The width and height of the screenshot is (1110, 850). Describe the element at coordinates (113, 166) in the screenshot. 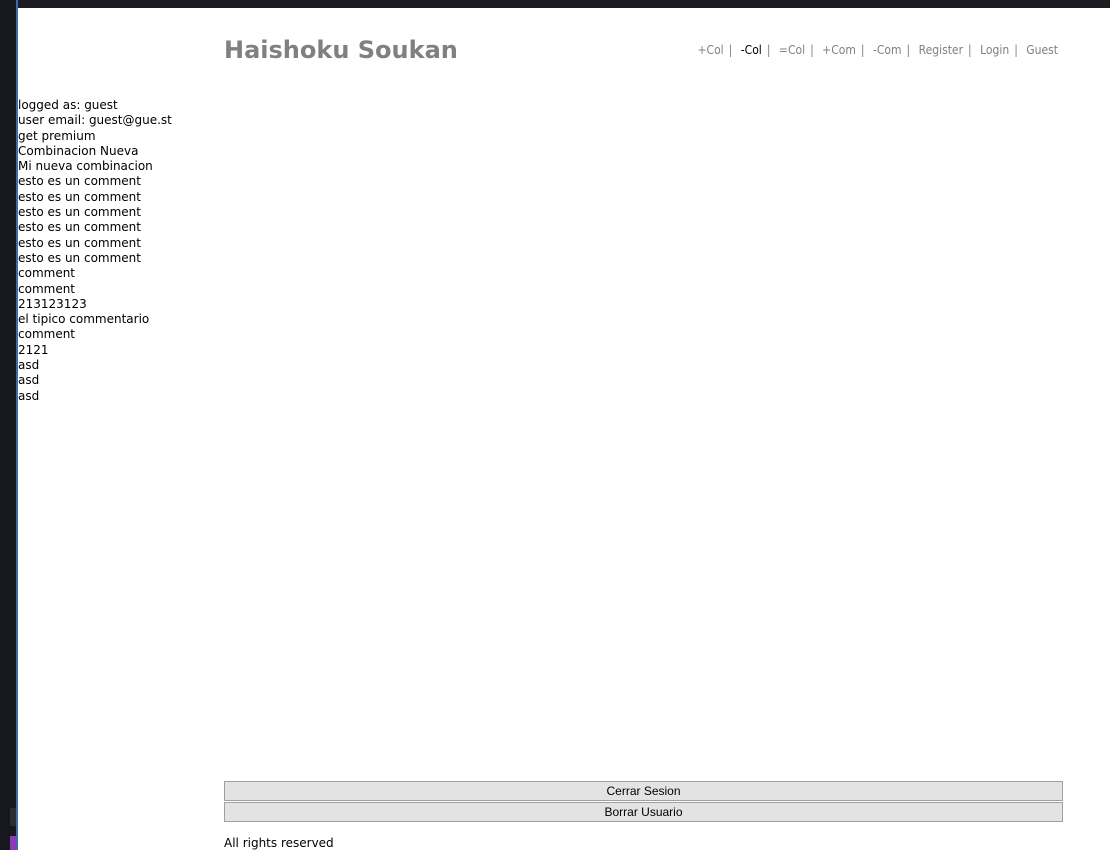

I see `combination-item: Mi nueva combinacion` at that location.